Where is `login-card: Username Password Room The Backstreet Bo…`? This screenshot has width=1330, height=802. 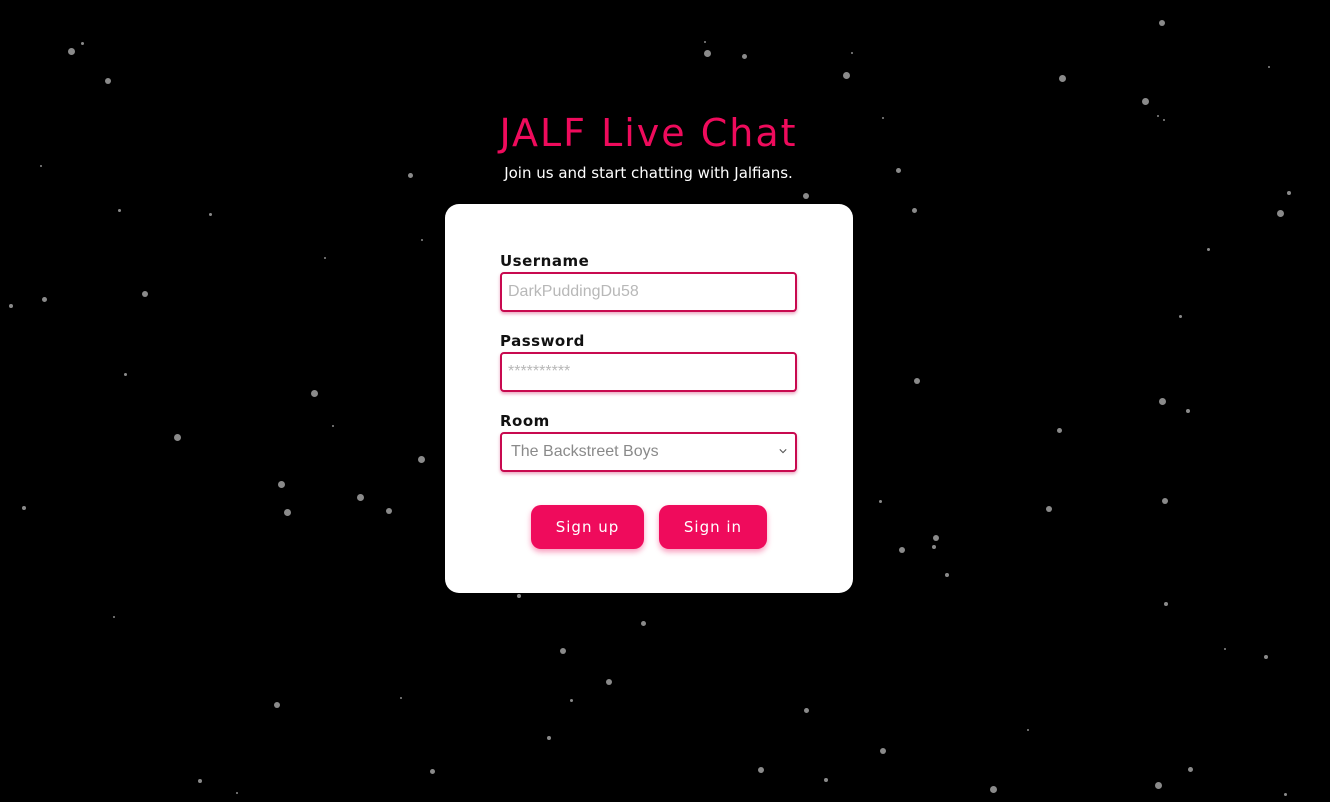 login-card: Username Password Room The Backstreet Bo… is located at coordinates (649, 398).